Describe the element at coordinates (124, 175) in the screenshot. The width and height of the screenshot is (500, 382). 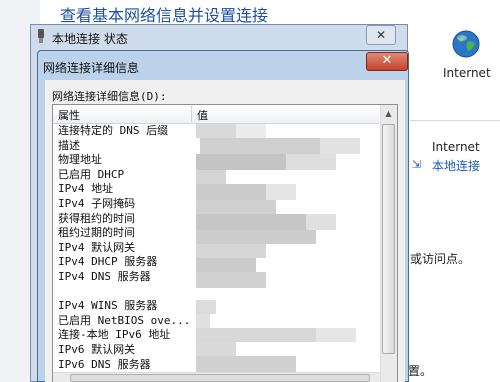
I see `list-item: 已启用 DHCP` at that location.